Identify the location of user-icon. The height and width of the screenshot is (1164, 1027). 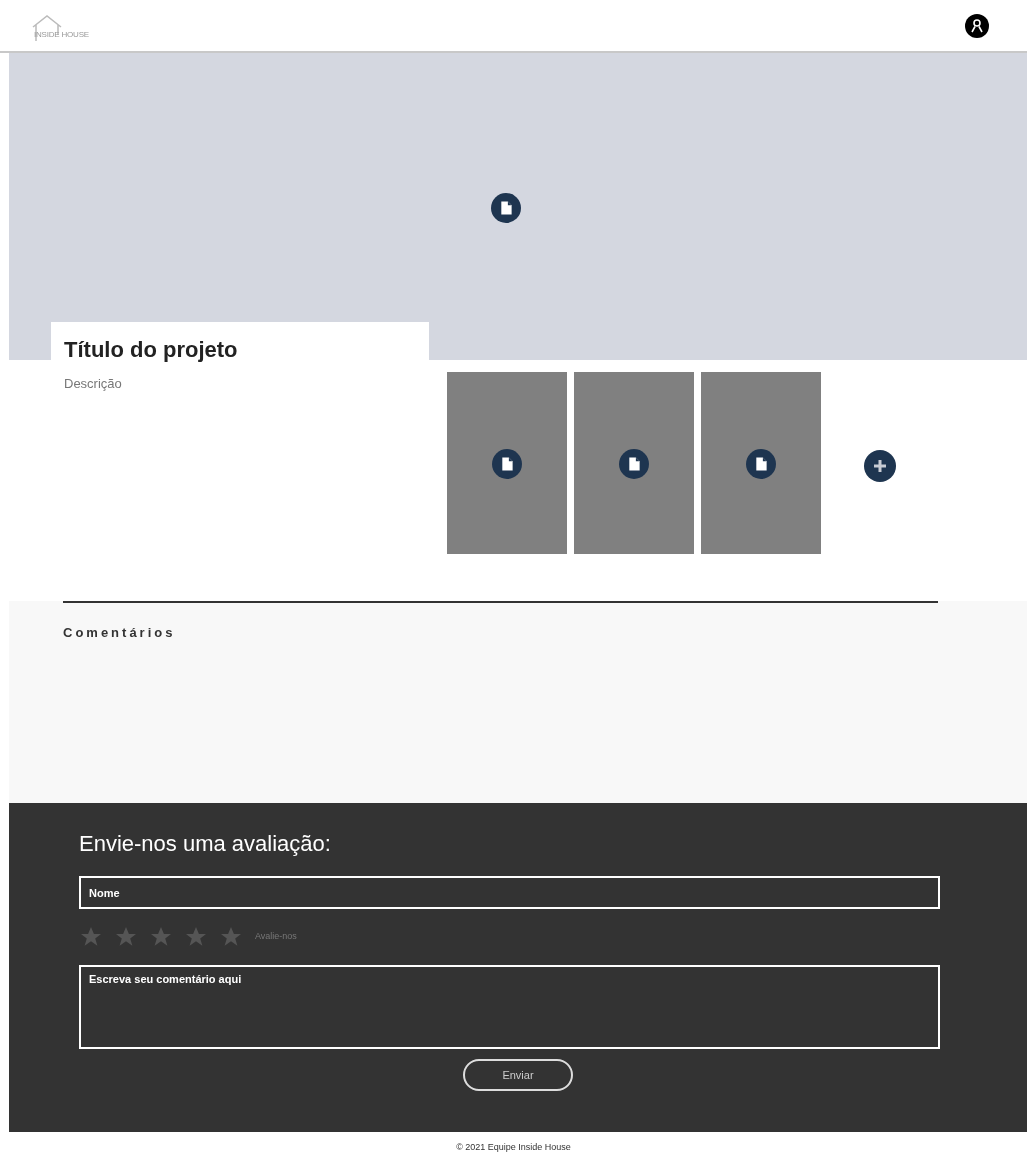
(977, 25).